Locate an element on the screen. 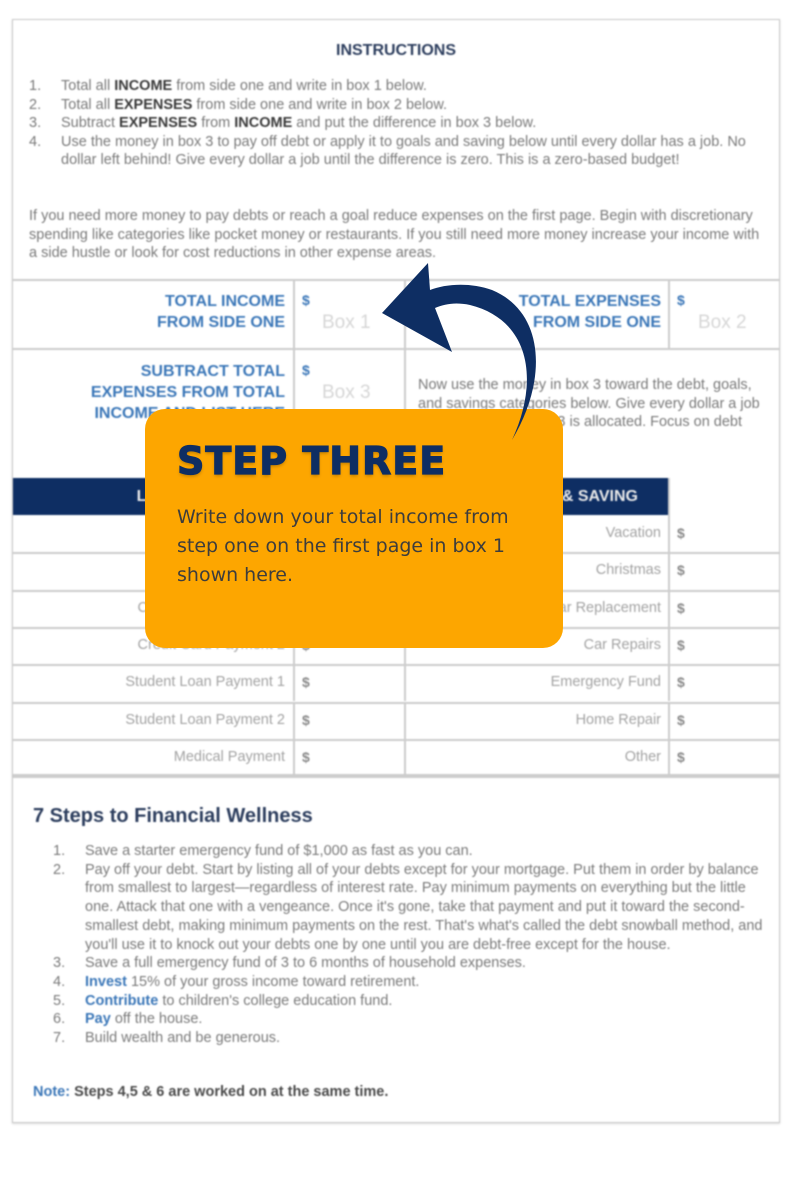  instructions-title: INSTRUCTIONS is located at coordinates (396, 50).